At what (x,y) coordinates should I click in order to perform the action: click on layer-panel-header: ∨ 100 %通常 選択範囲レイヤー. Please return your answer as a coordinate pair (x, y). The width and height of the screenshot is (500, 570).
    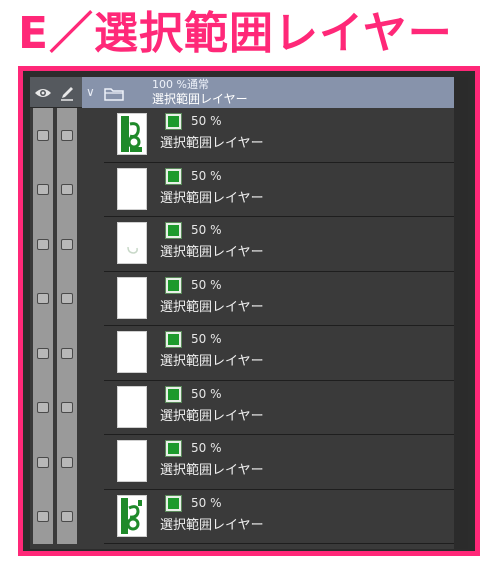
    Looking at the image, I should click on (249, 92).